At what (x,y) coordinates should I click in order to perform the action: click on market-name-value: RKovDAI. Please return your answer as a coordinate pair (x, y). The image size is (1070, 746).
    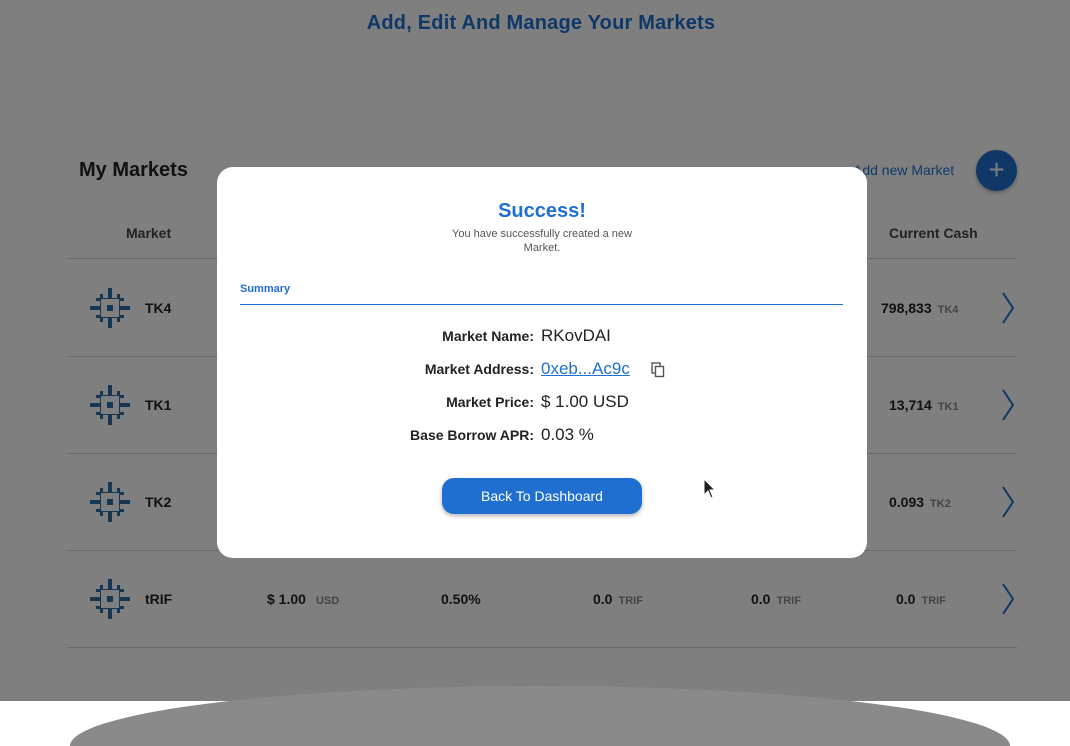
    Looking at the image, I should click on (576, 335).